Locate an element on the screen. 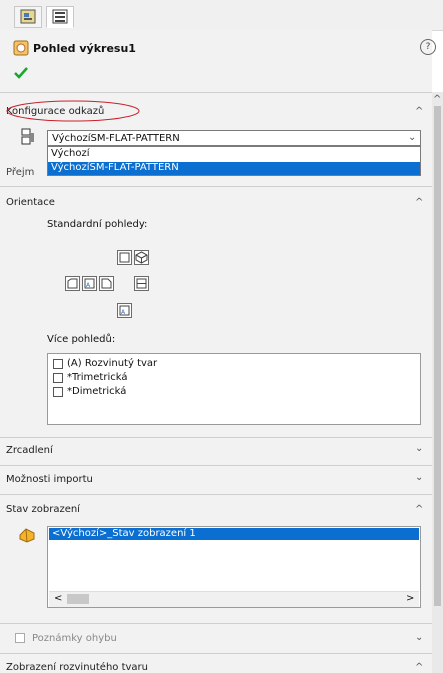 The height and width of the screenshot is (673, 443). scroll-up-icon: ^ is located at coordinates (437, 99).